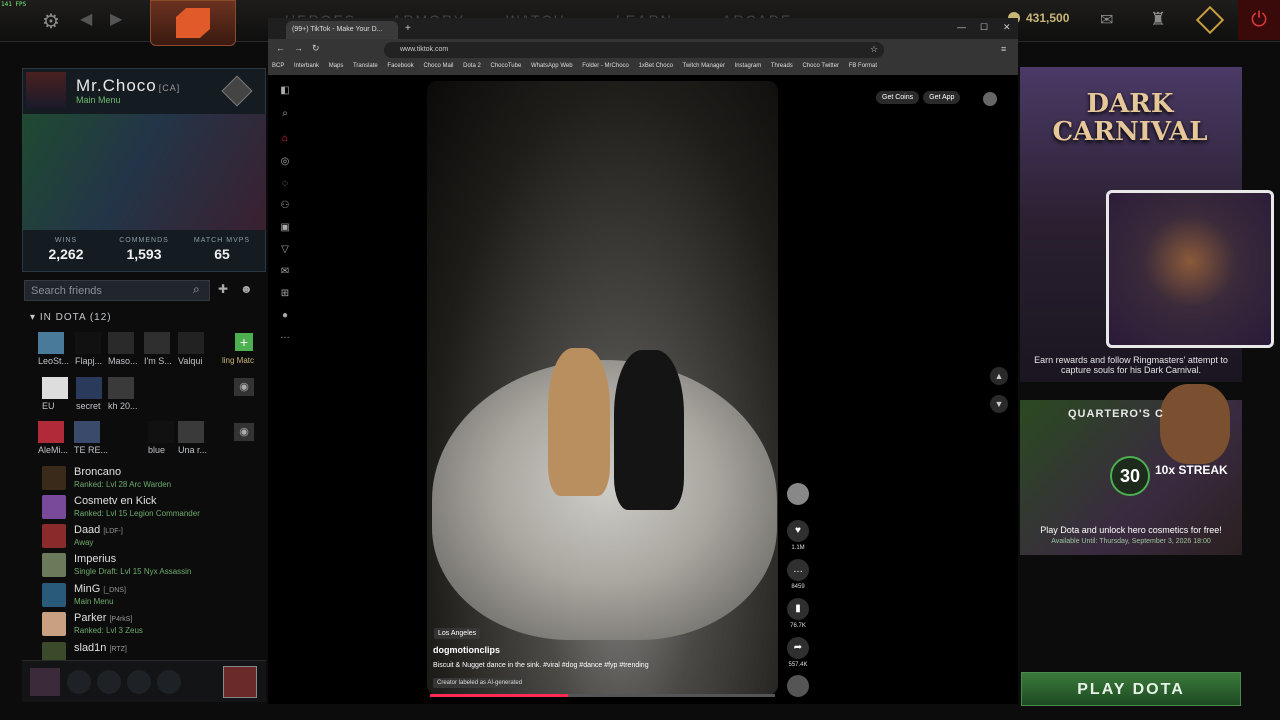 This screenshot has height=720, width=1280. Describe the element at coordinates (1116, 414) in the screenshot. I see `quest-title: QUARTERO'S C` at that location.